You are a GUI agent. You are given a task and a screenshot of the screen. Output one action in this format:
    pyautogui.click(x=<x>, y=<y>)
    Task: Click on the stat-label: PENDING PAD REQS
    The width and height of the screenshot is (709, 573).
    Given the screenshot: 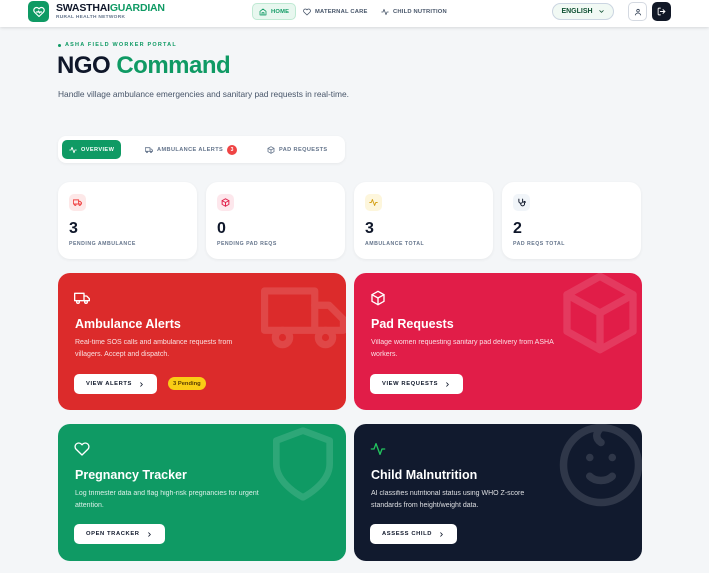 What is the action you would take?
    pyautogui.click(x=247, y=244)
    